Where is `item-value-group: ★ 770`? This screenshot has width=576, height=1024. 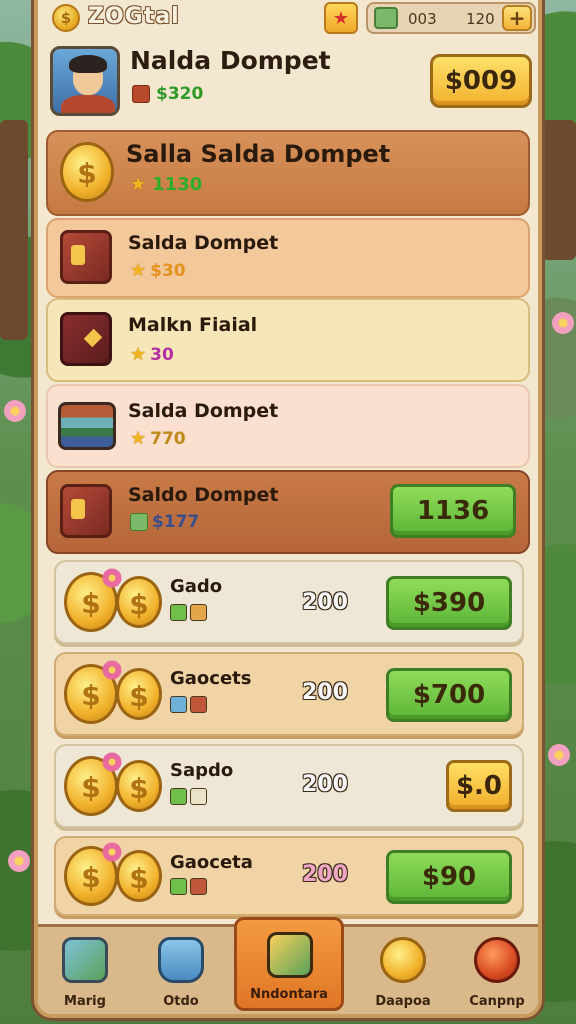 item-value-group: ★ 770 is located at coordinates (158, 438).